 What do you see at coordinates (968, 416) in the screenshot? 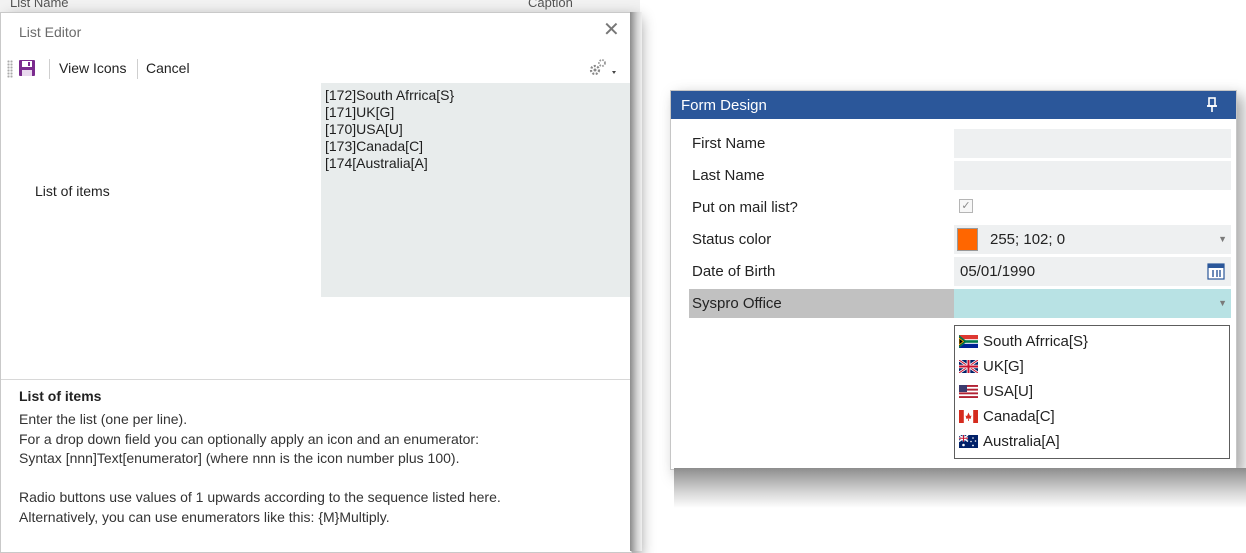
I see `canada-flag-icon` at bounding box center [968, 416].